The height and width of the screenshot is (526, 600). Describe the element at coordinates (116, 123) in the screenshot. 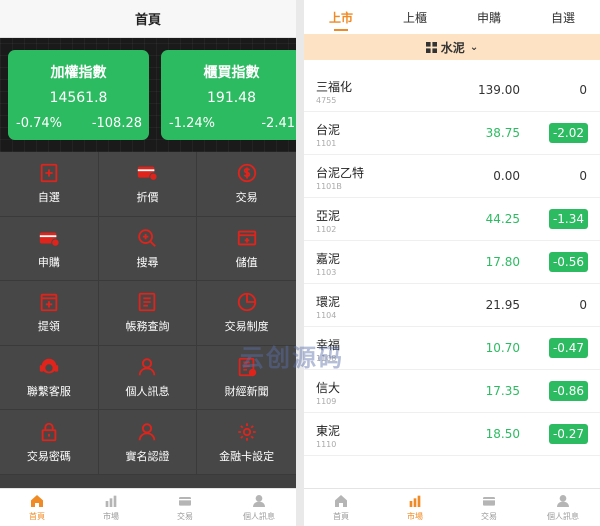

I see `index-change: -108.28` at that location.